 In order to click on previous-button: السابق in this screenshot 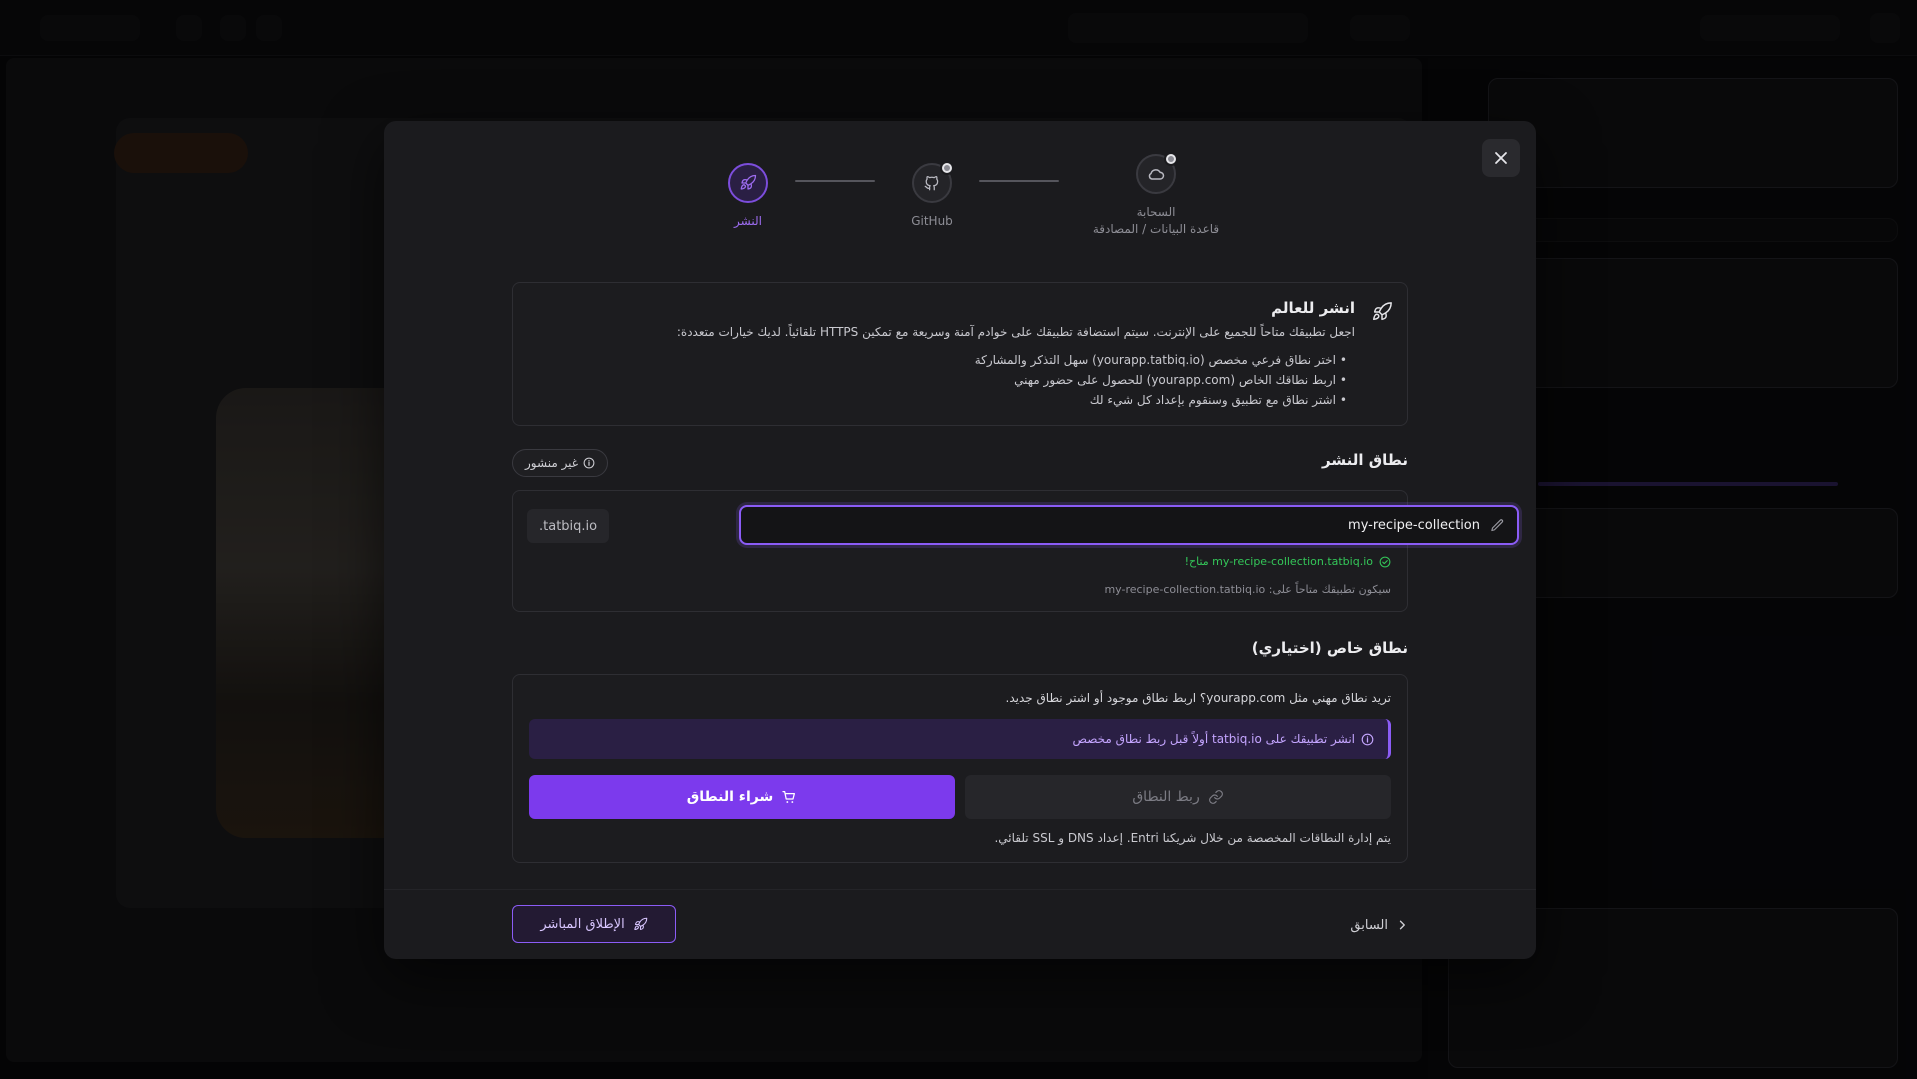, I will do `click(1379, 925)`.